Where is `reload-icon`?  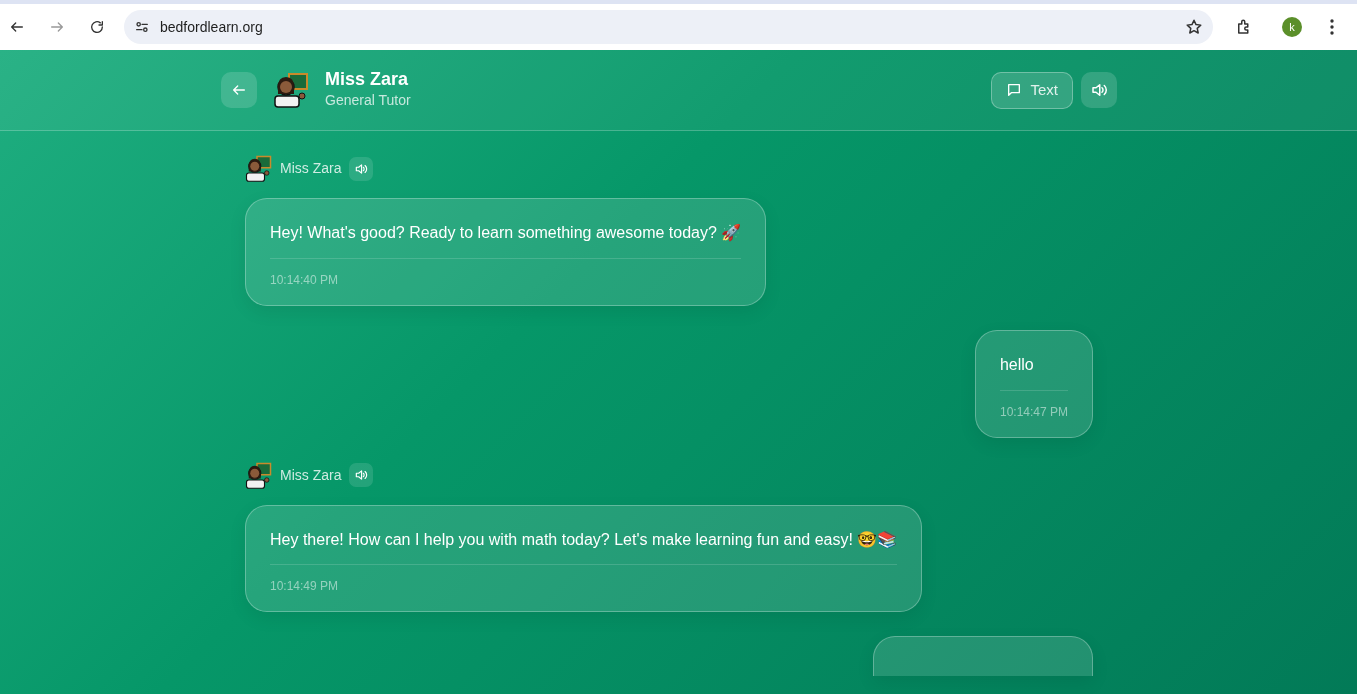 reload-icon is located at coordinates (97, 27).